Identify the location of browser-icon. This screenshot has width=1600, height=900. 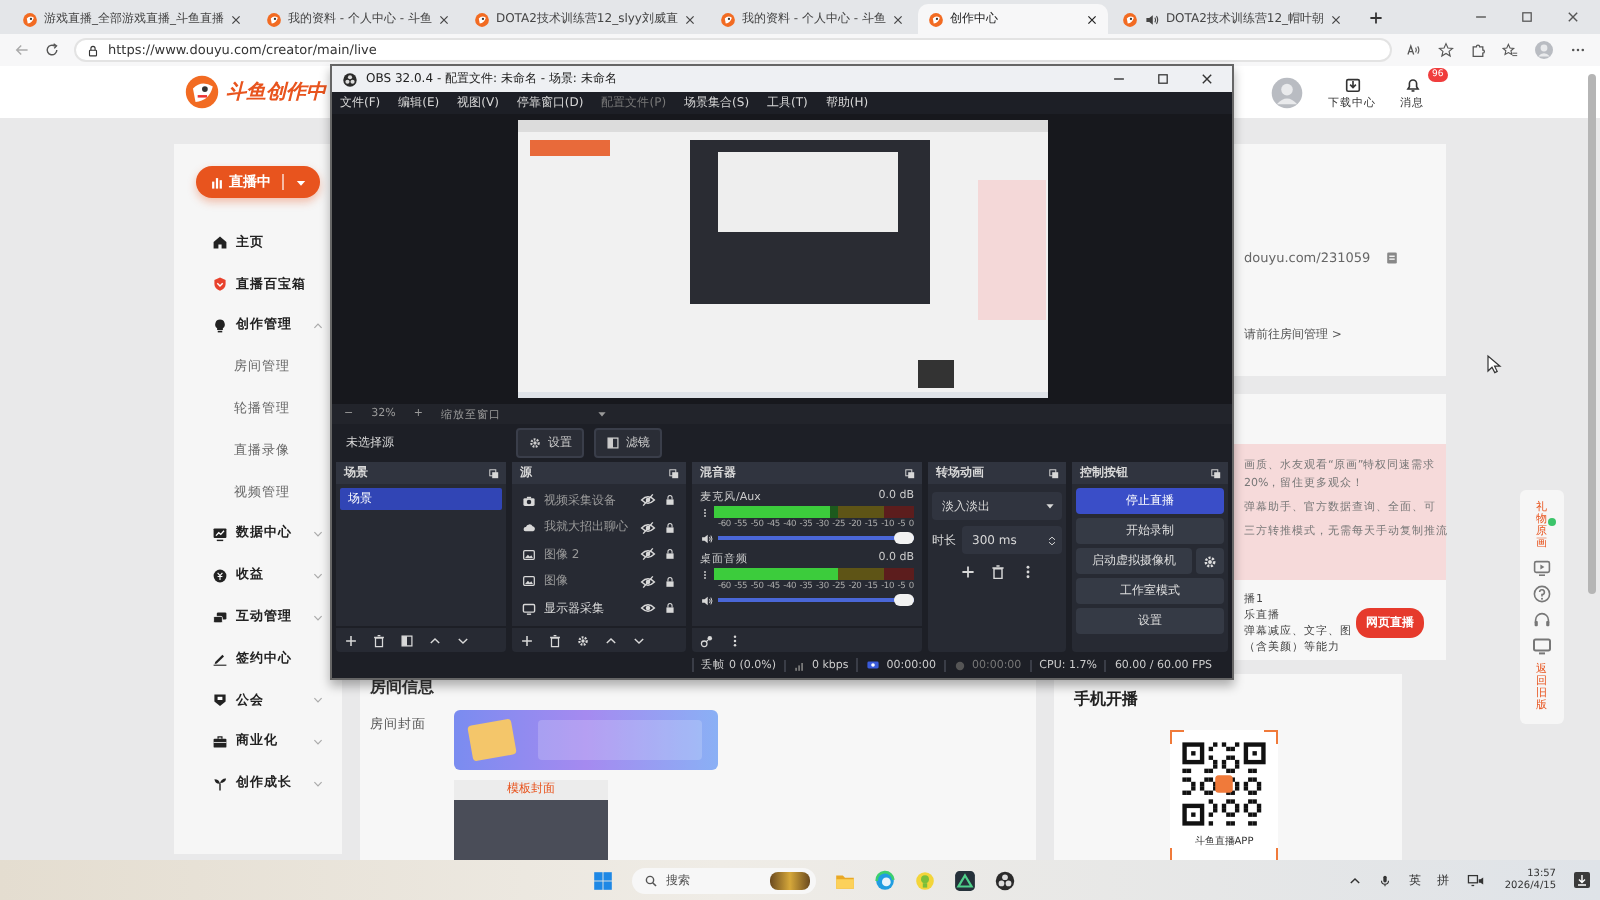
(885, 880).